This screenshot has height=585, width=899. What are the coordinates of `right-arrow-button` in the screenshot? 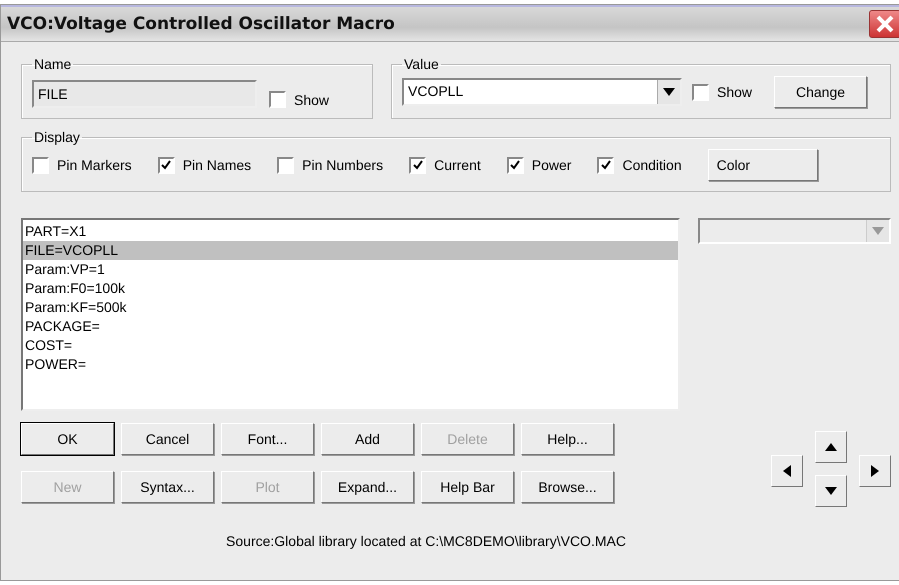 It's located at (875, 471).